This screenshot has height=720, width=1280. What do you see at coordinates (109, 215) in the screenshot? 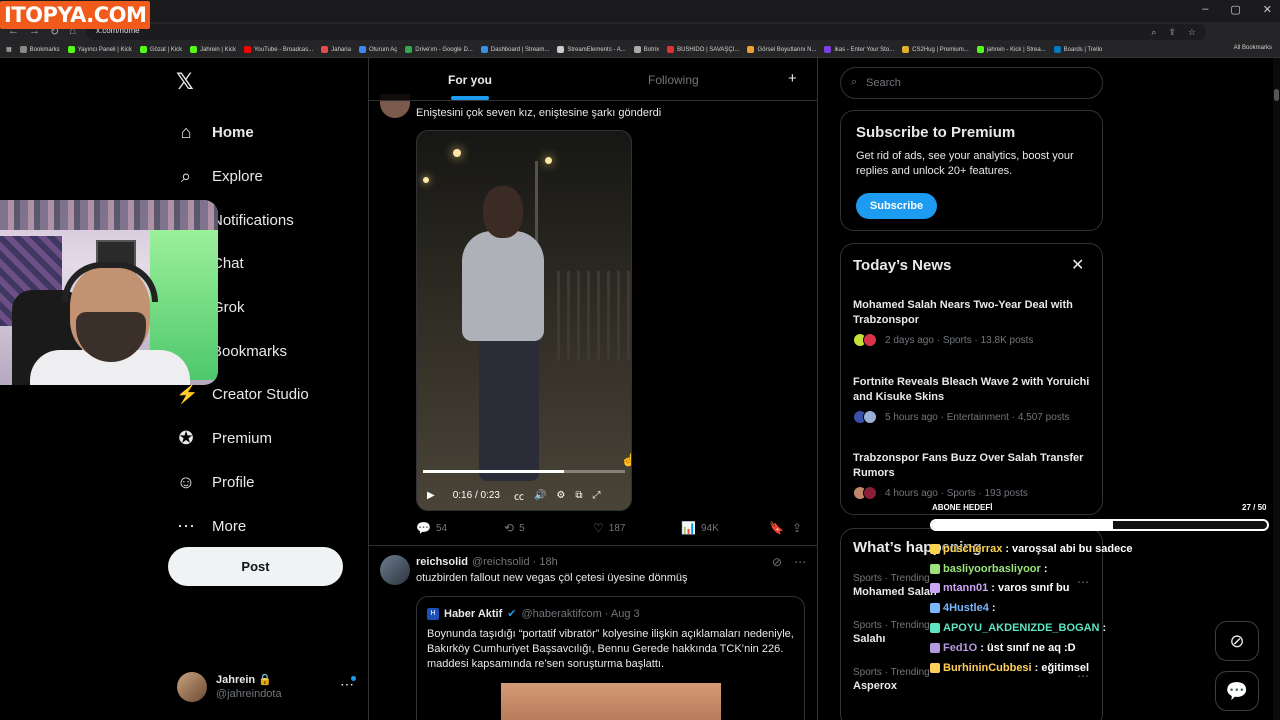
I see `webcam-shelf` at bounding box center [109, 215].